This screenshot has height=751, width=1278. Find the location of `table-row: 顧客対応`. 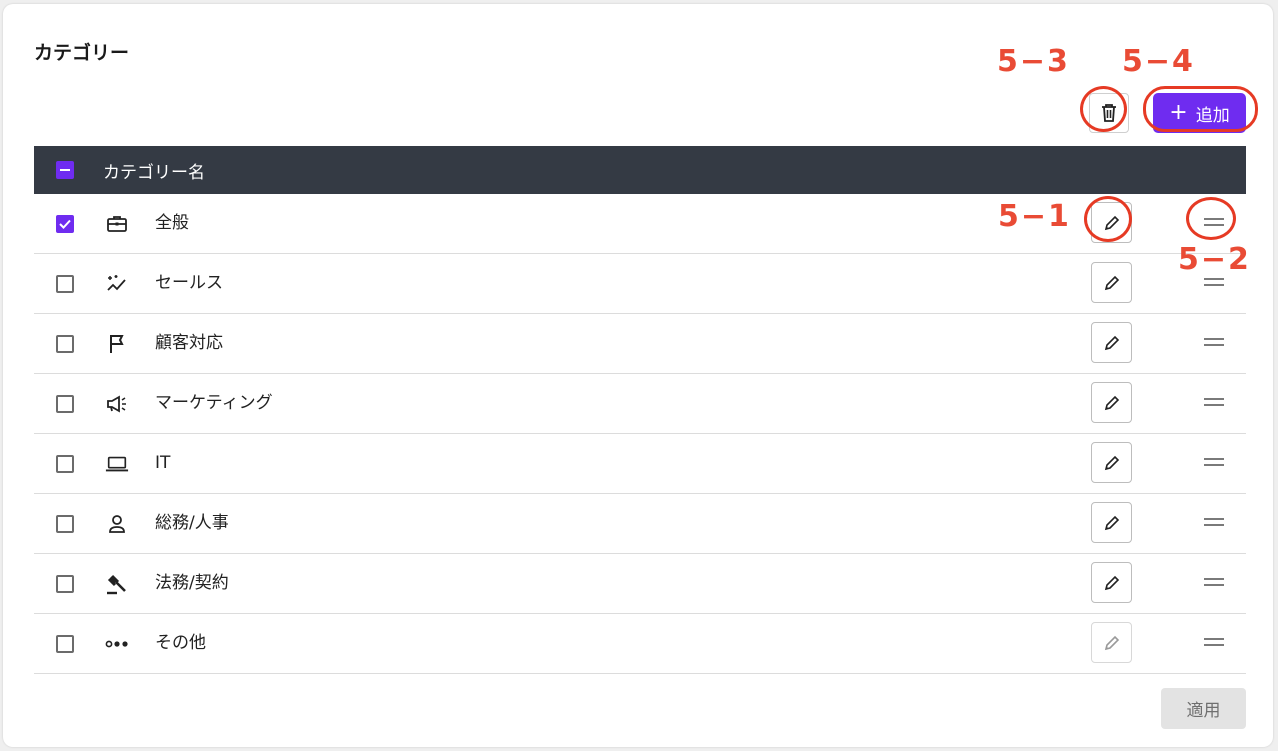

table-row: 顧客対応 is located at coordinates (640, 344).